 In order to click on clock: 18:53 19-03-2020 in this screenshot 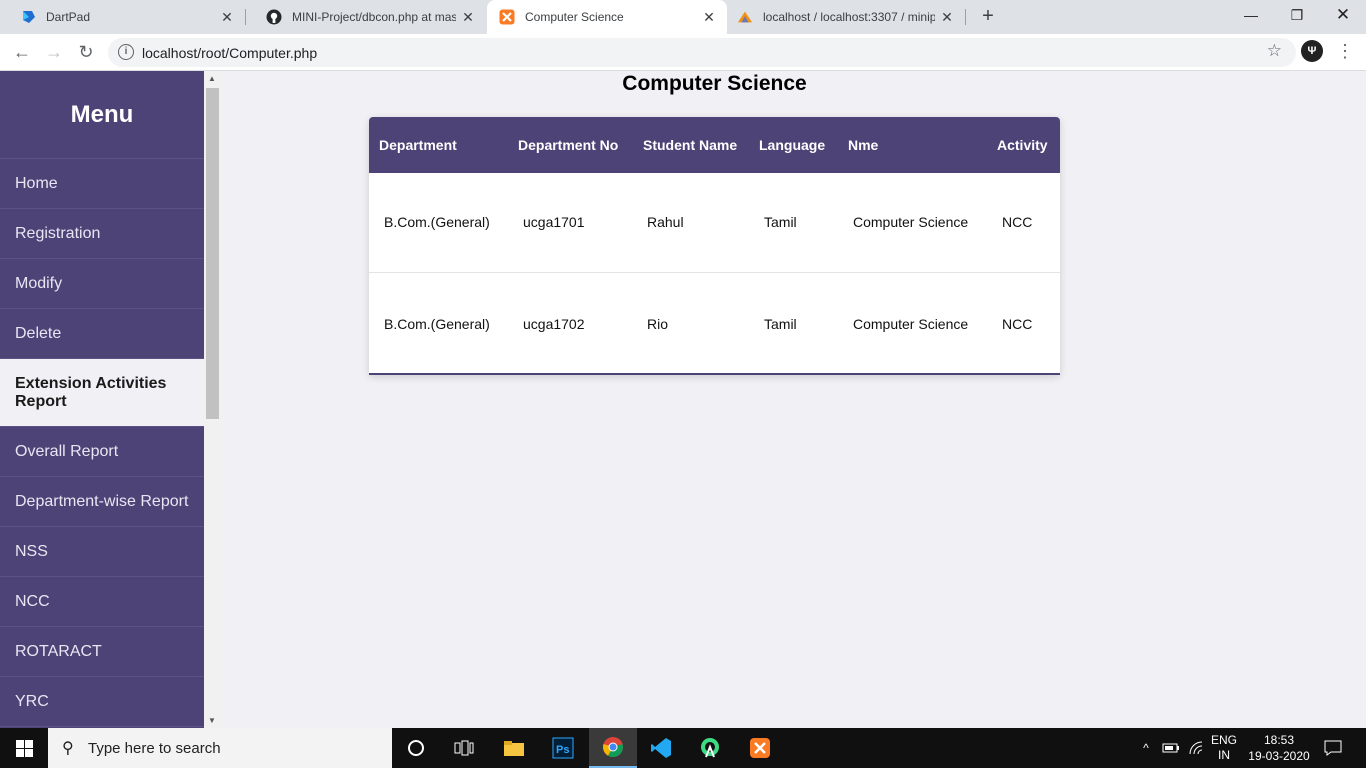, I will do `click(1279, 748)`.